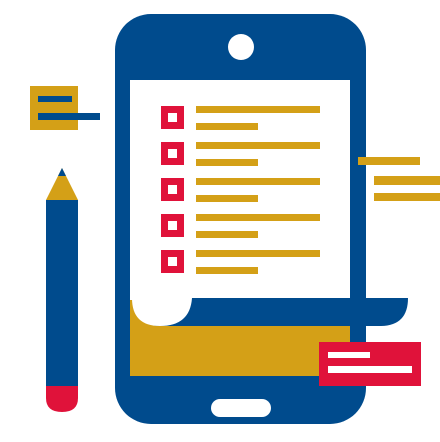 This screenshot has height=442, width=440. Describe the element at coordinates (241, 408) in the screenshot. I see `phone-home-button` at that location.